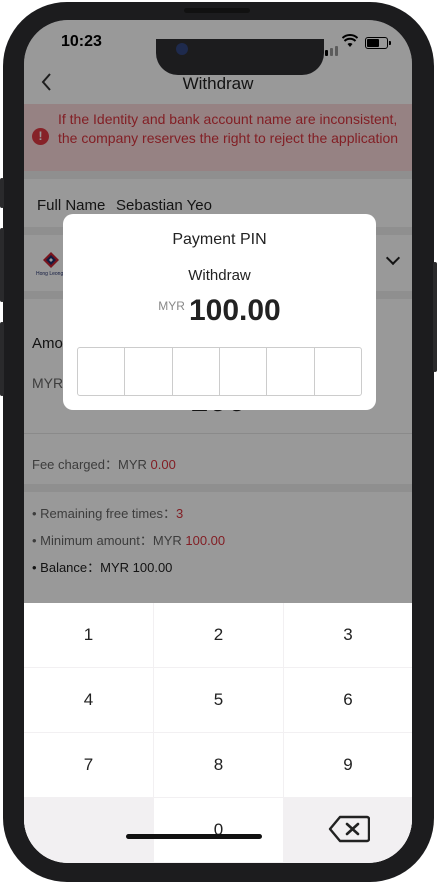 This screenshot has width=437, height=884. I want to click on phone-volume-down, so click(2, 359).